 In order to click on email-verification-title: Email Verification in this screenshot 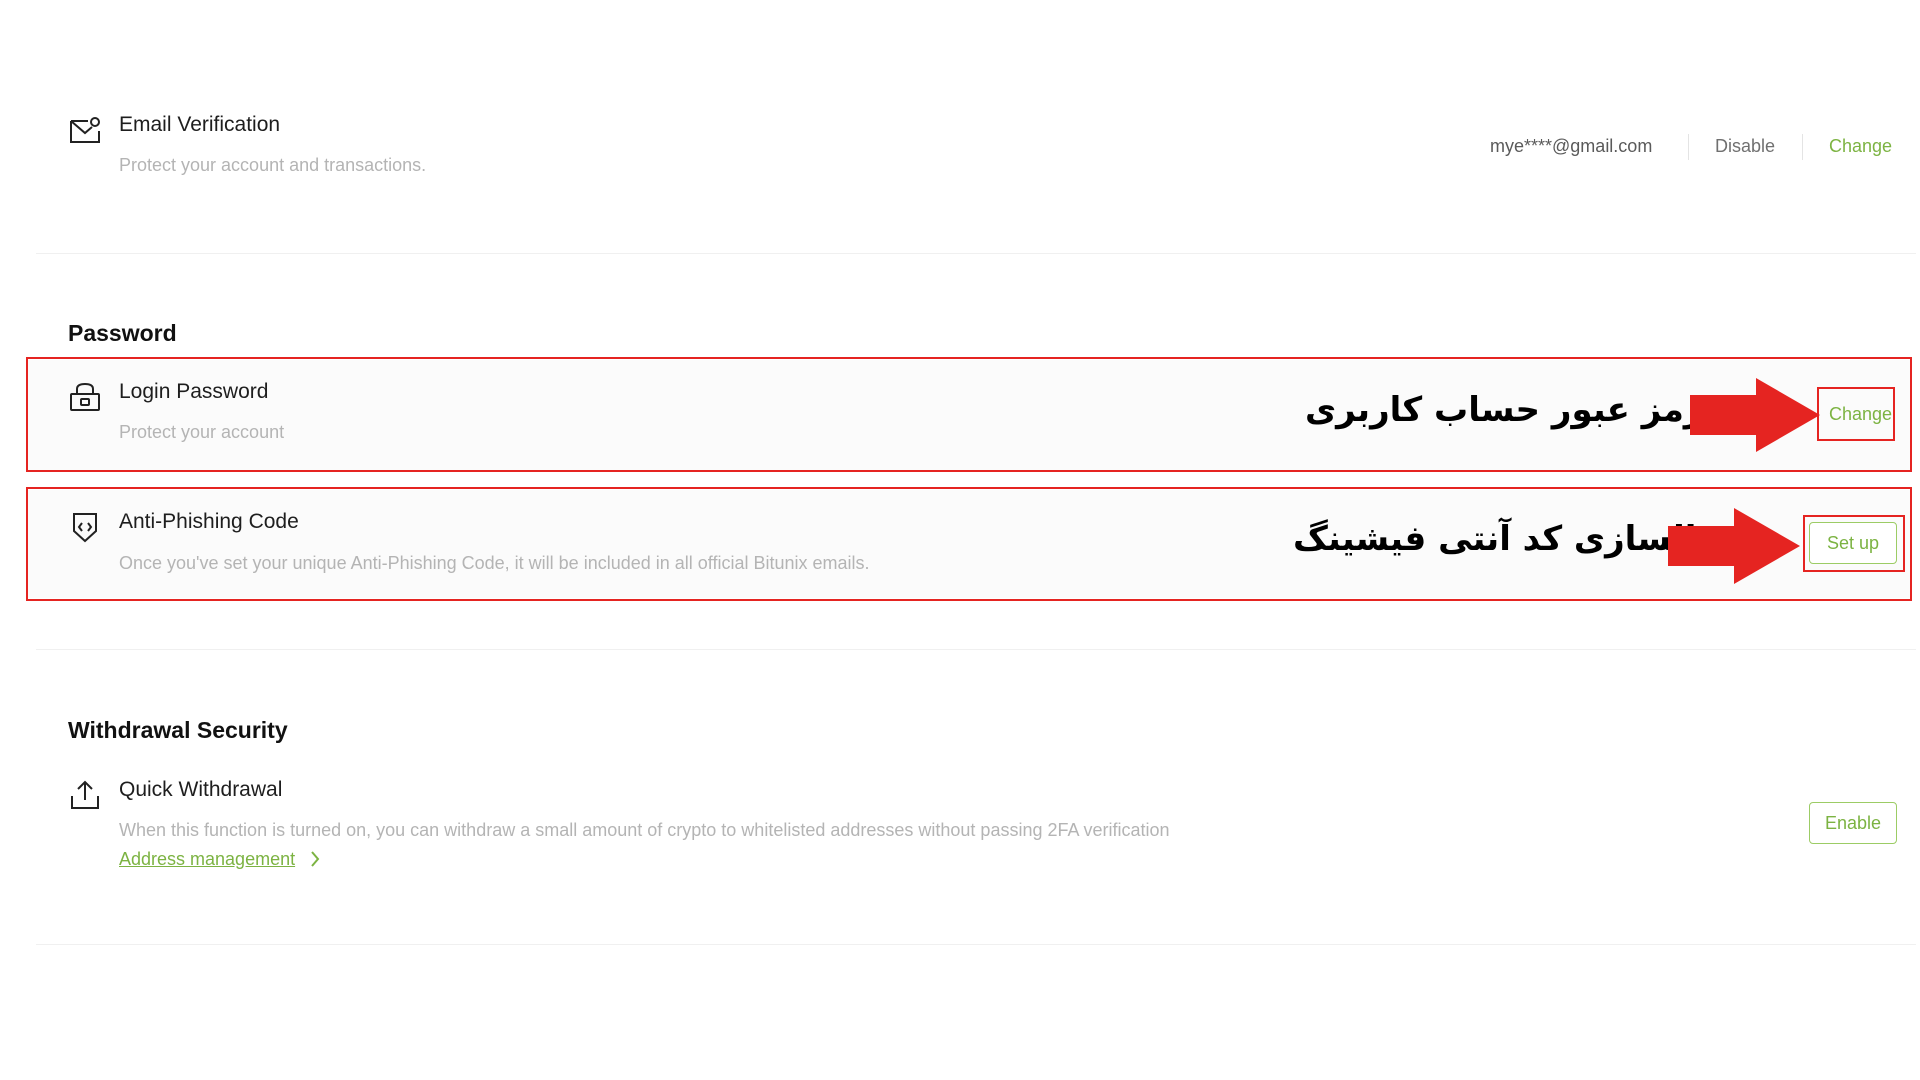, I will do `click(200, 124)`.